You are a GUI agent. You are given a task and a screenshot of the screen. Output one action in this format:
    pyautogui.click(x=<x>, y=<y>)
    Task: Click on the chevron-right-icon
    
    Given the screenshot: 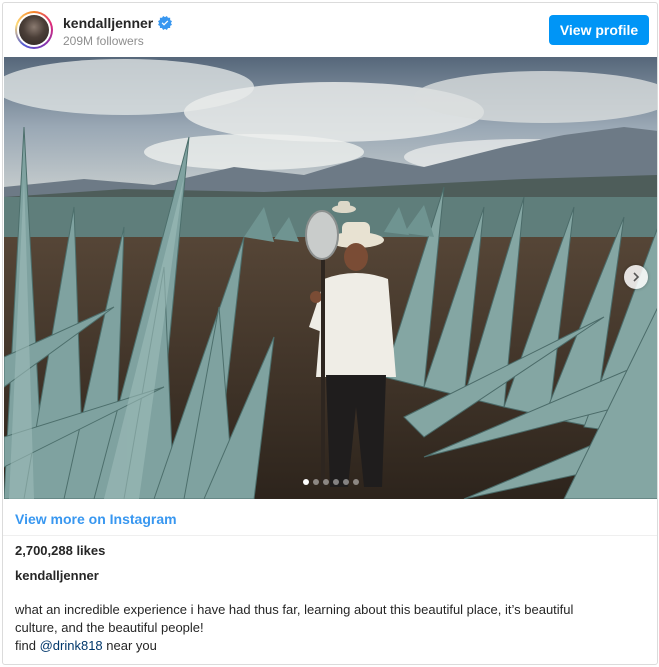 What is the action you would take?
    pyautogui.click(x=636, y=277)
    